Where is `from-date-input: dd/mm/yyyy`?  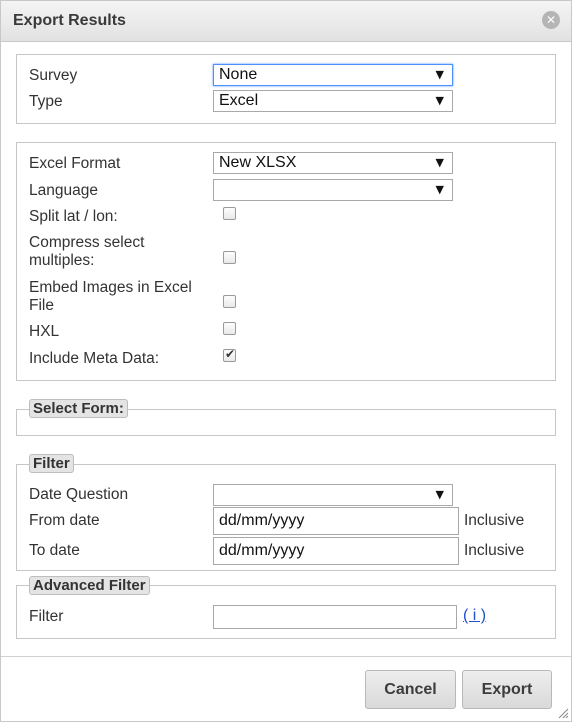 from-date-input: dd/mm/yyyy is located at coordinates (336, 521).